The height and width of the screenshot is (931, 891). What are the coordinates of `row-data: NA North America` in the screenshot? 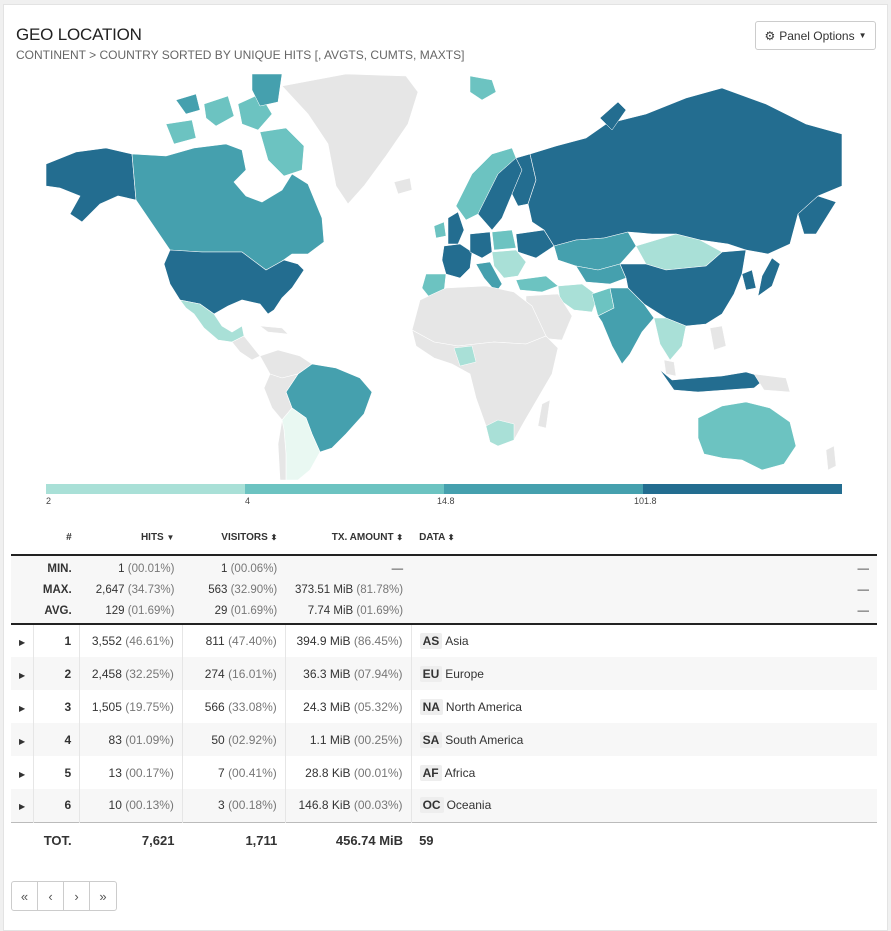 It's located at (644, 706).